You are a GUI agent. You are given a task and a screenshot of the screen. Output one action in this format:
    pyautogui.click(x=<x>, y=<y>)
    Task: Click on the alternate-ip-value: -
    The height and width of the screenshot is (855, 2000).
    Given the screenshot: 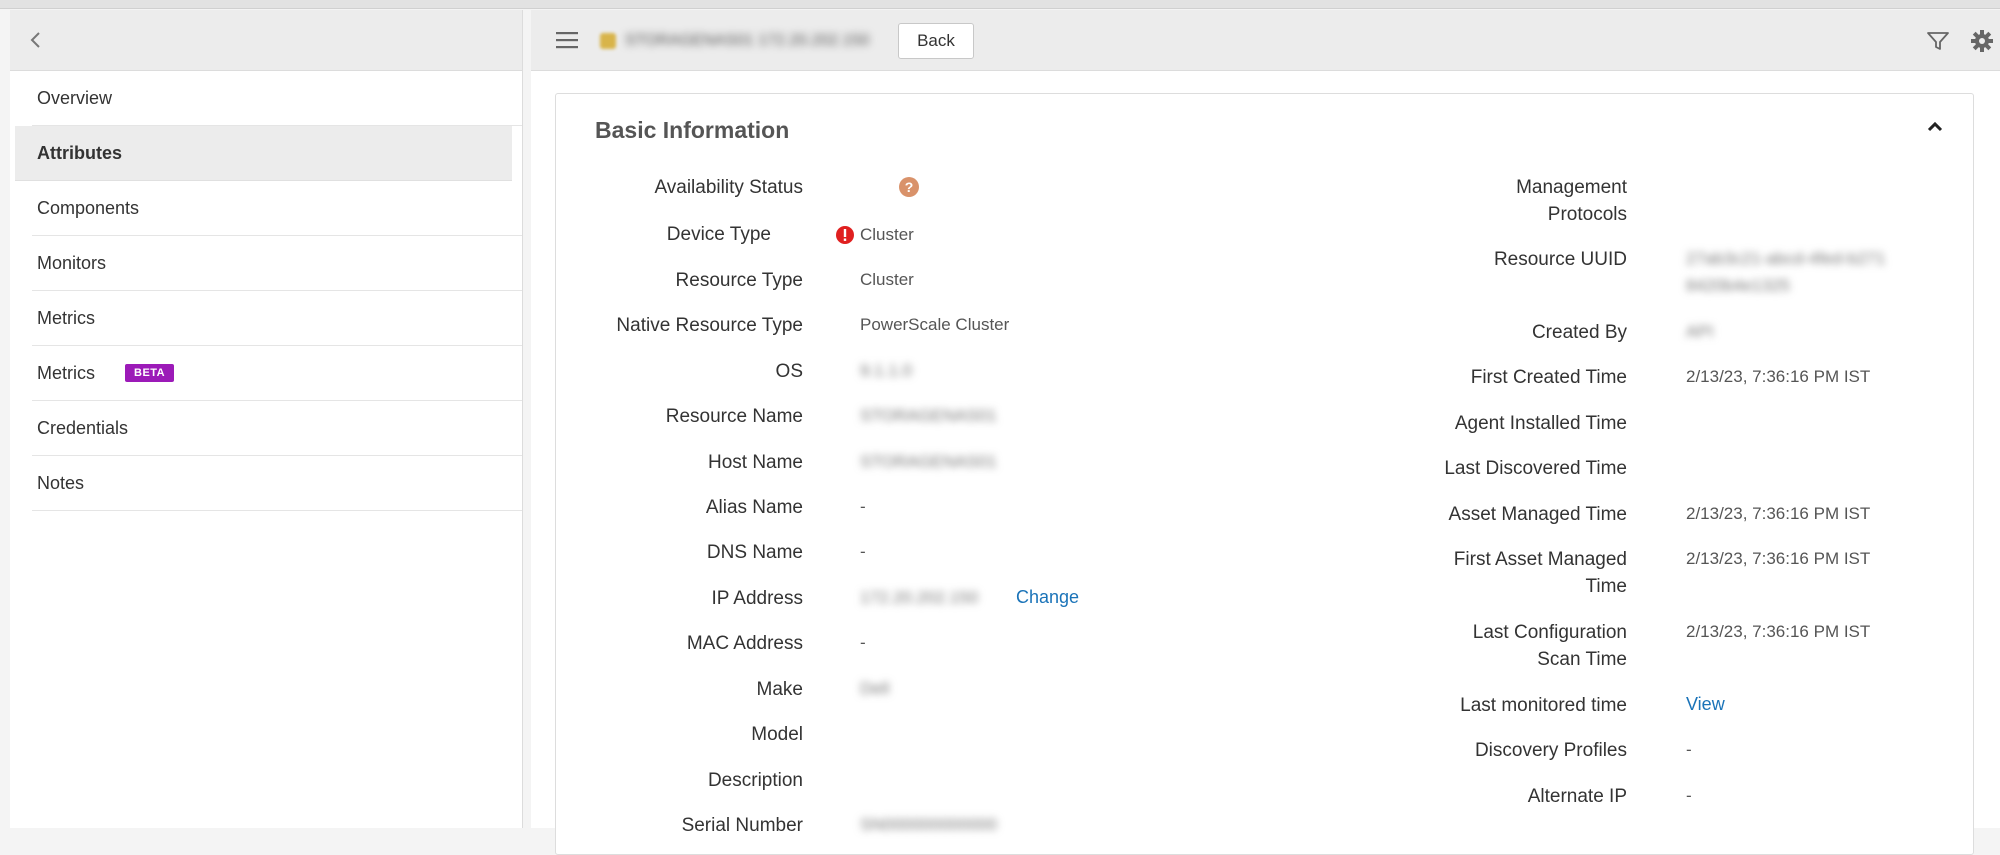 What is the action you would take?
    pyautogui.click(x=1689, y=795)
    